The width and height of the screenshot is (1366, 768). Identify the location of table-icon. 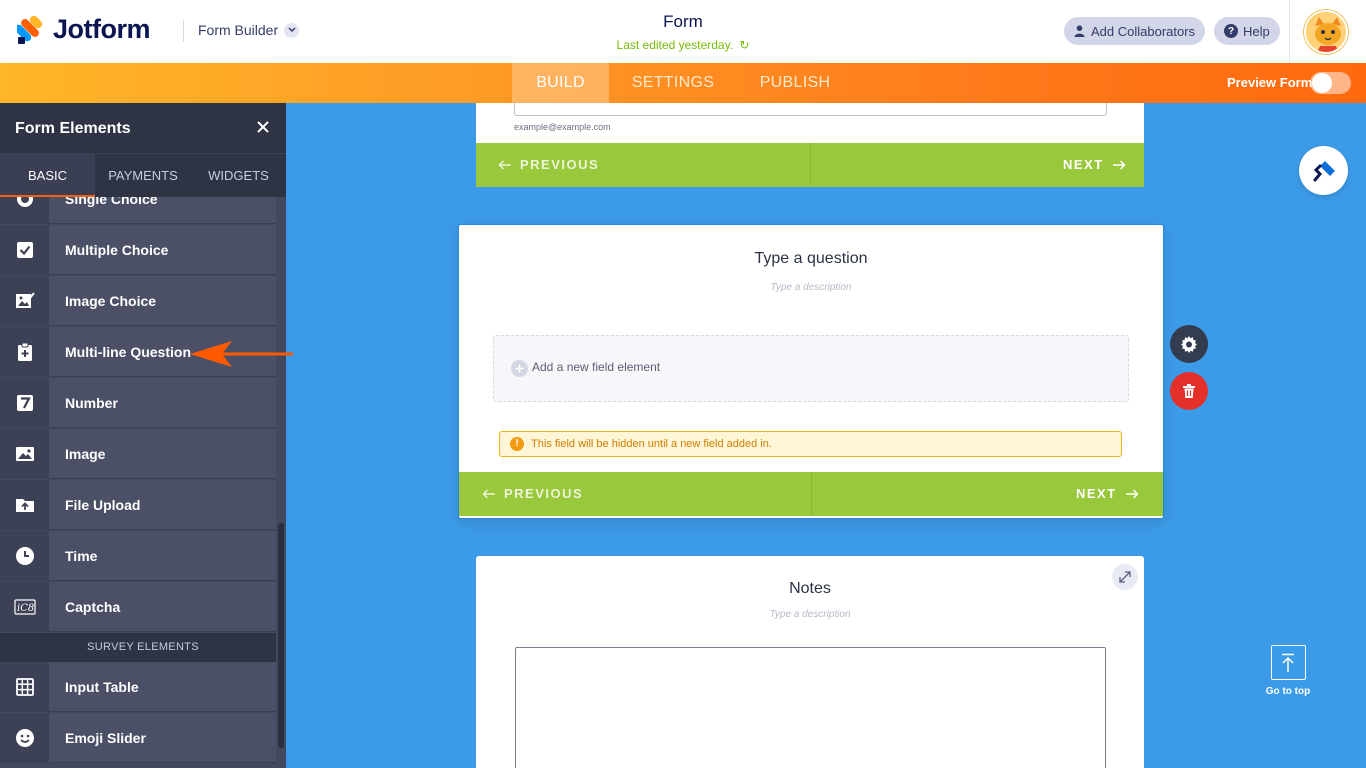
(24, 687).